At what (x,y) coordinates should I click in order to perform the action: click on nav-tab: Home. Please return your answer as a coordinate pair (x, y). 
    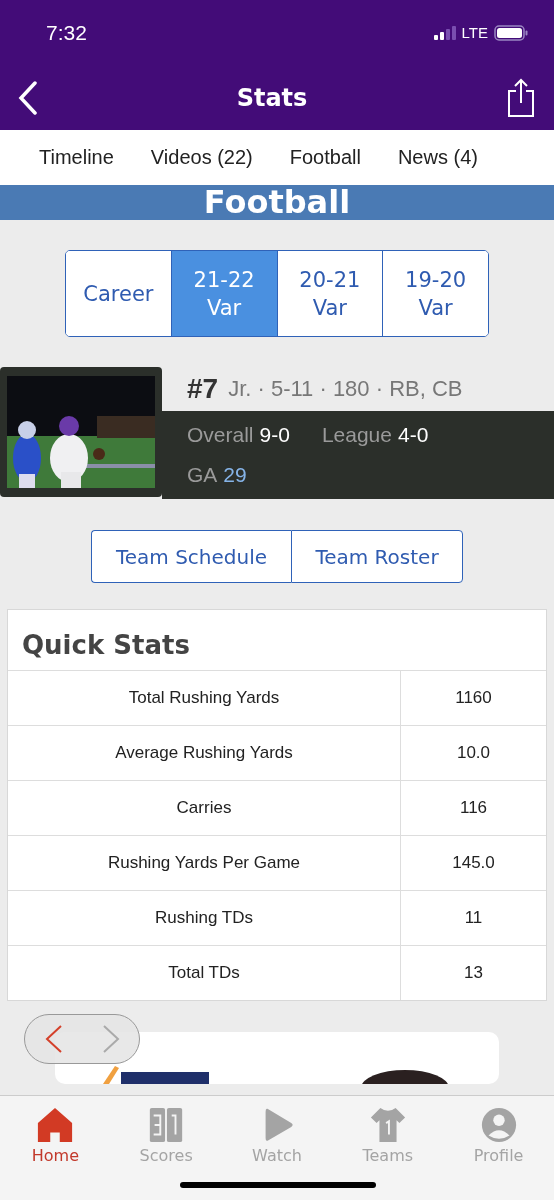
    Looking at the image, I should click on (55, 1135).